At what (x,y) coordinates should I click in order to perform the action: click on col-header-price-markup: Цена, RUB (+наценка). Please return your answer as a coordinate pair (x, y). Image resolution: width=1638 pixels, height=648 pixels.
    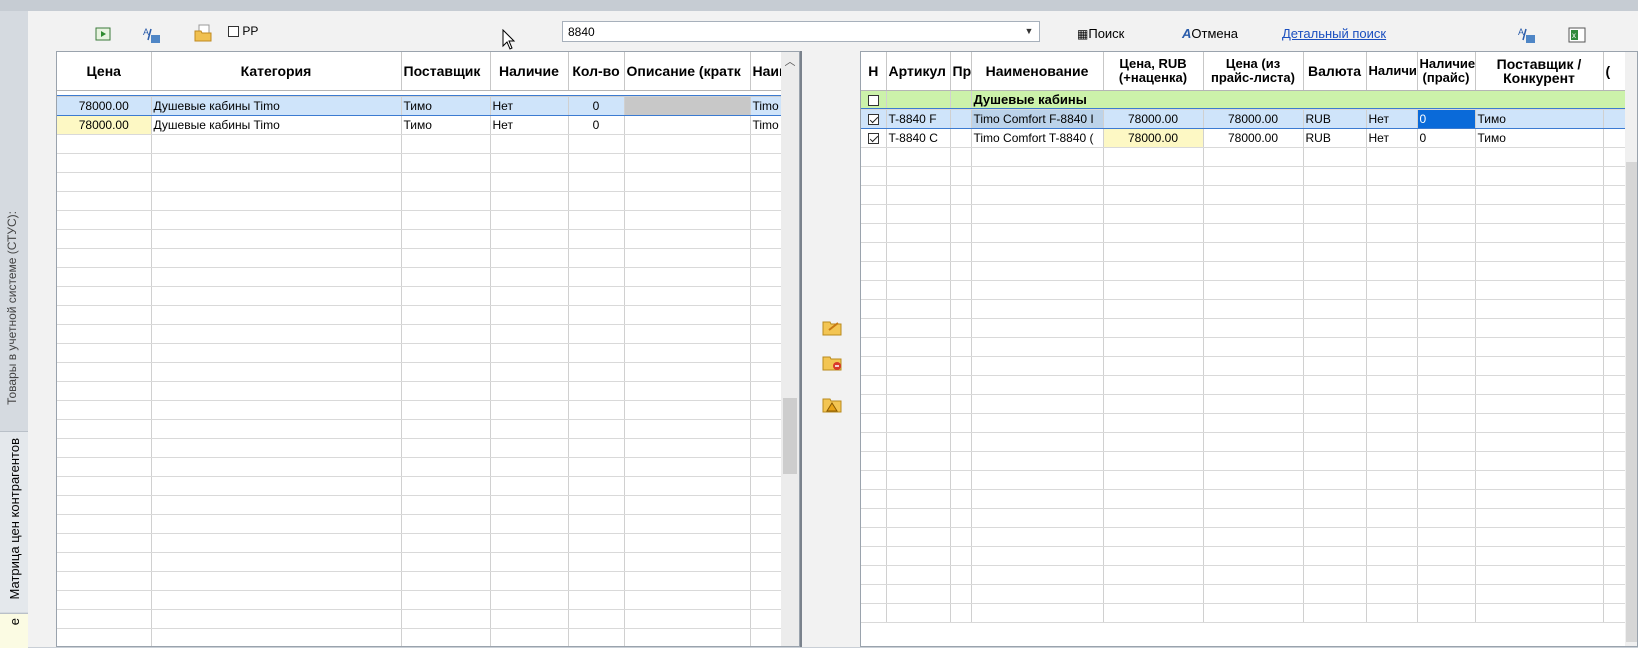
    Looking at the image, I should click on (1153, 71).